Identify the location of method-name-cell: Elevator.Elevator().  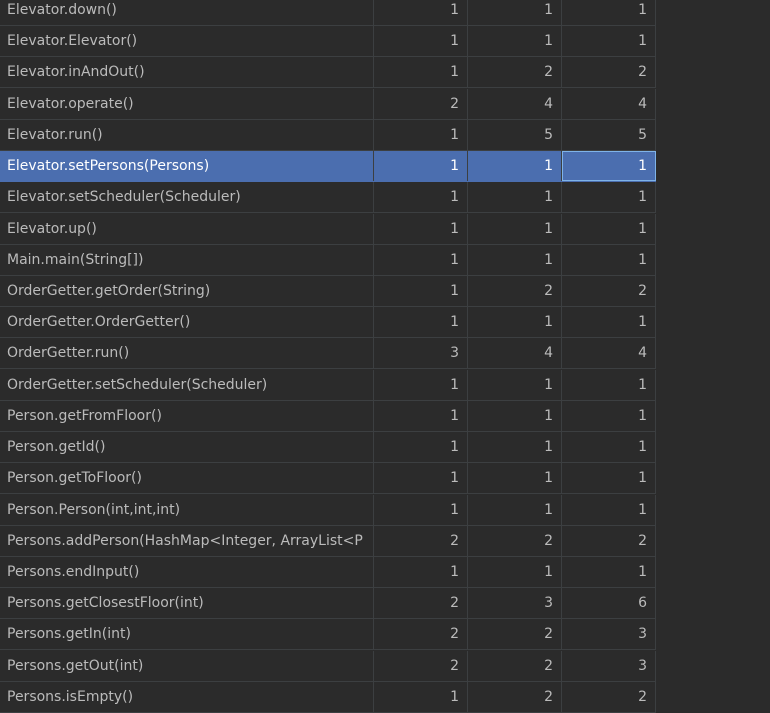
(187, 41).